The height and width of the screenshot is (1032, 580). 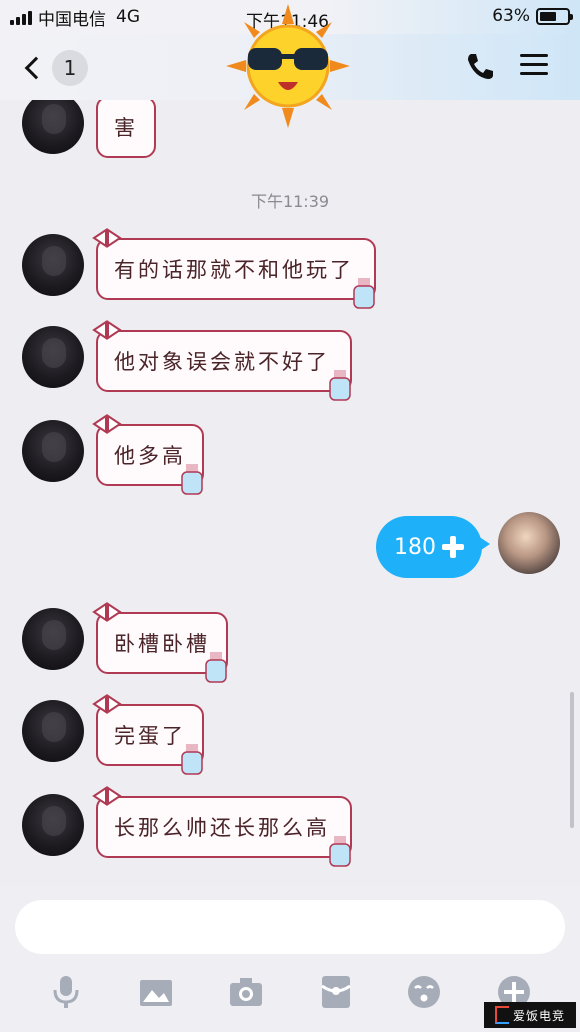 I want to click on message-text: 他对象误会就不好了, so click(x=222, y=362).